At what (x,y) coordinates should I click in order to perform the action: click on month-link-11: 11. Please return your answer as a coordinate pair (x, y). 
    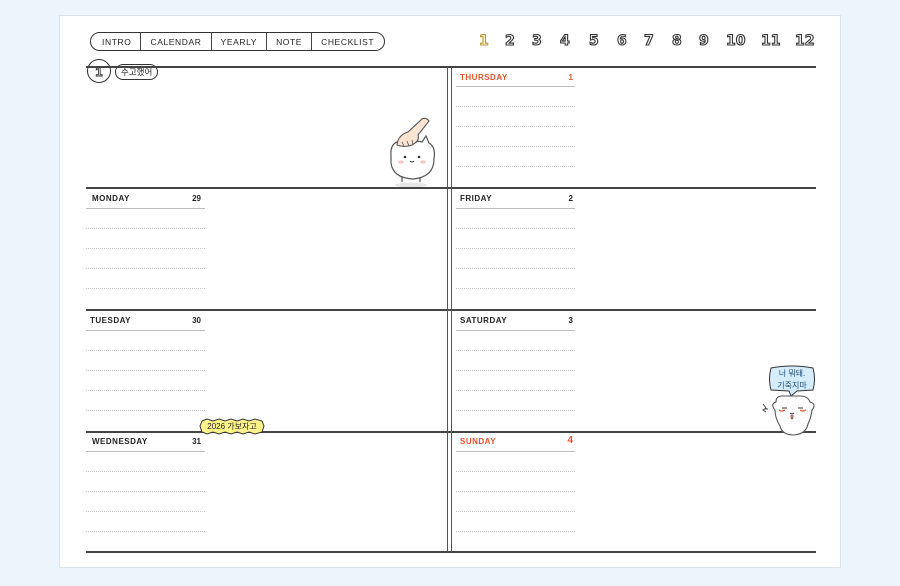
    Looking at the image, I should click on (770, 40).